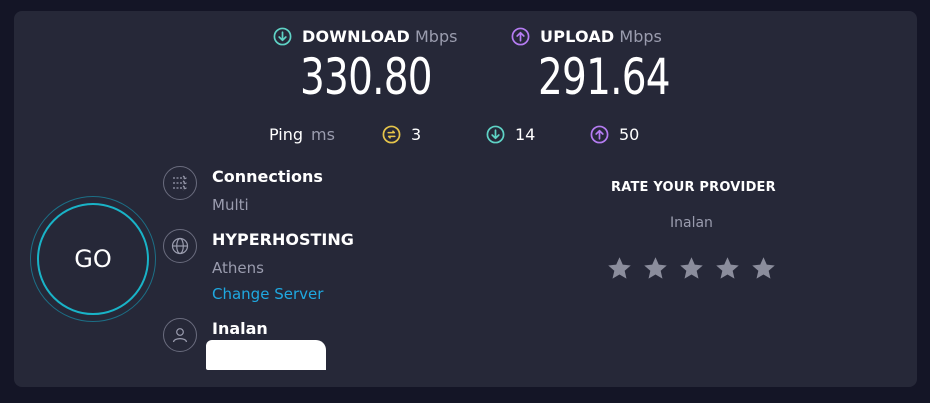  What do you see at coordinates (230, 205) in the screenshot?
I see `connections-value: Multi` at bounding box center [230, 205].